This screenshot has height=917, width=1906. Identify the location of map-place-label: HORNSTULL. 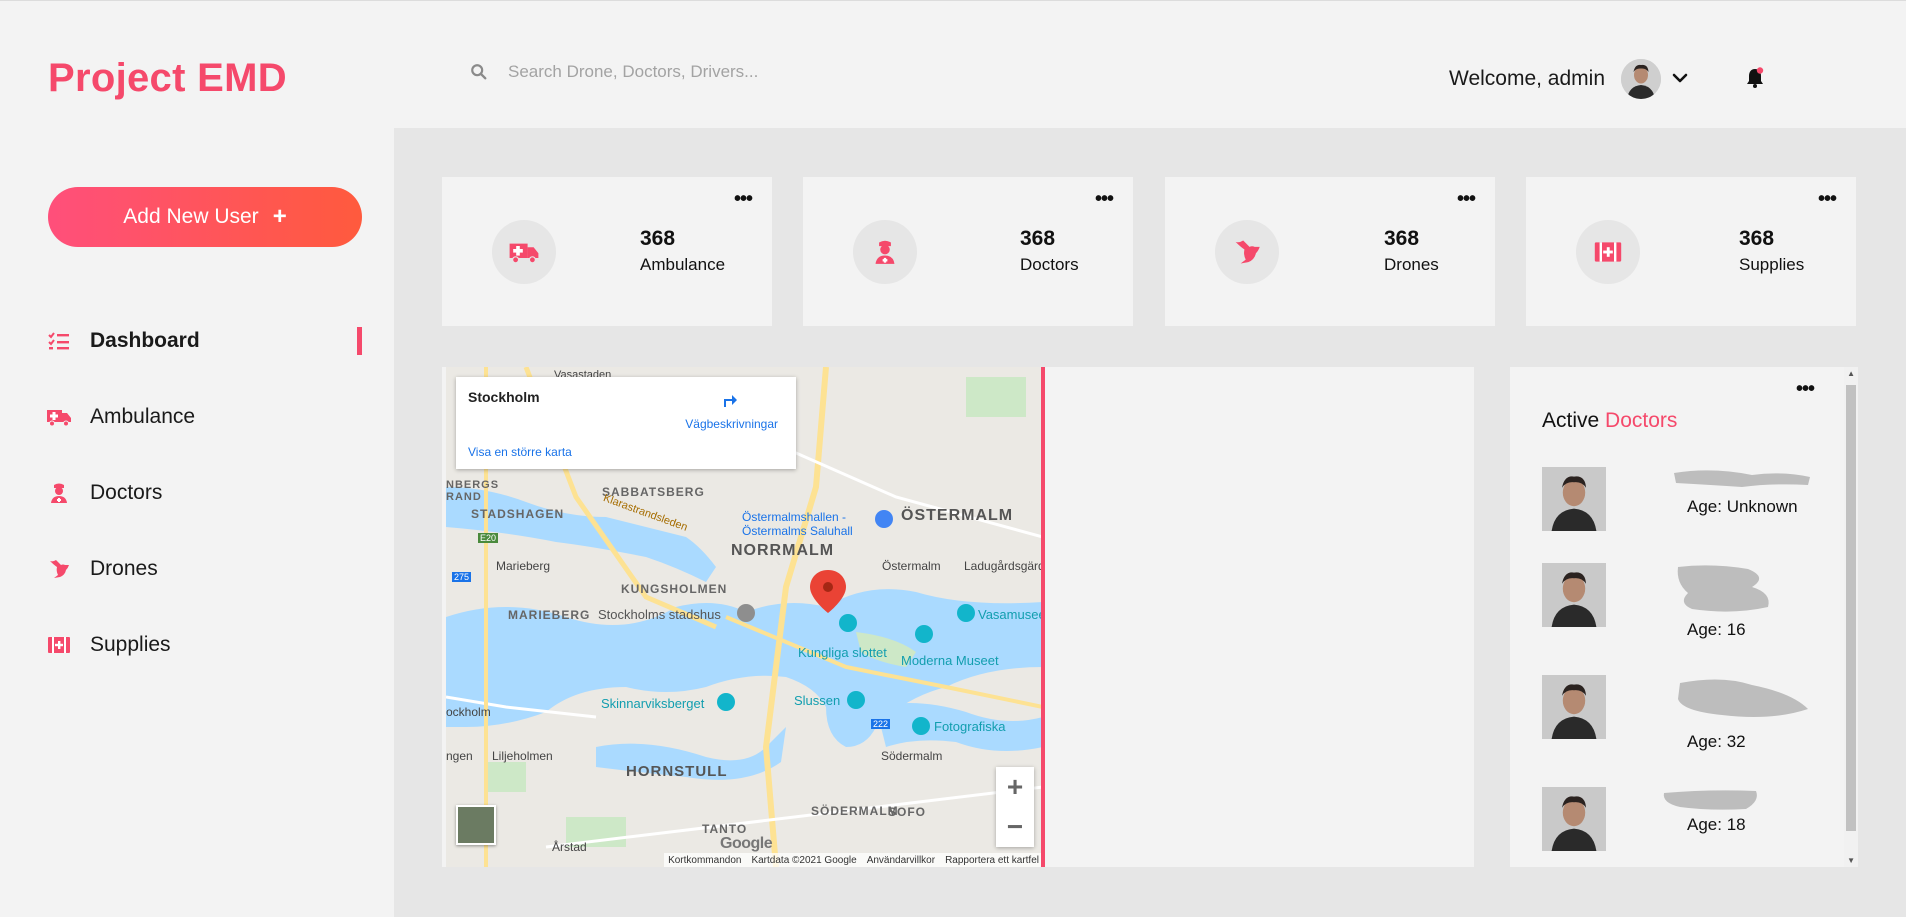
(677, 771).